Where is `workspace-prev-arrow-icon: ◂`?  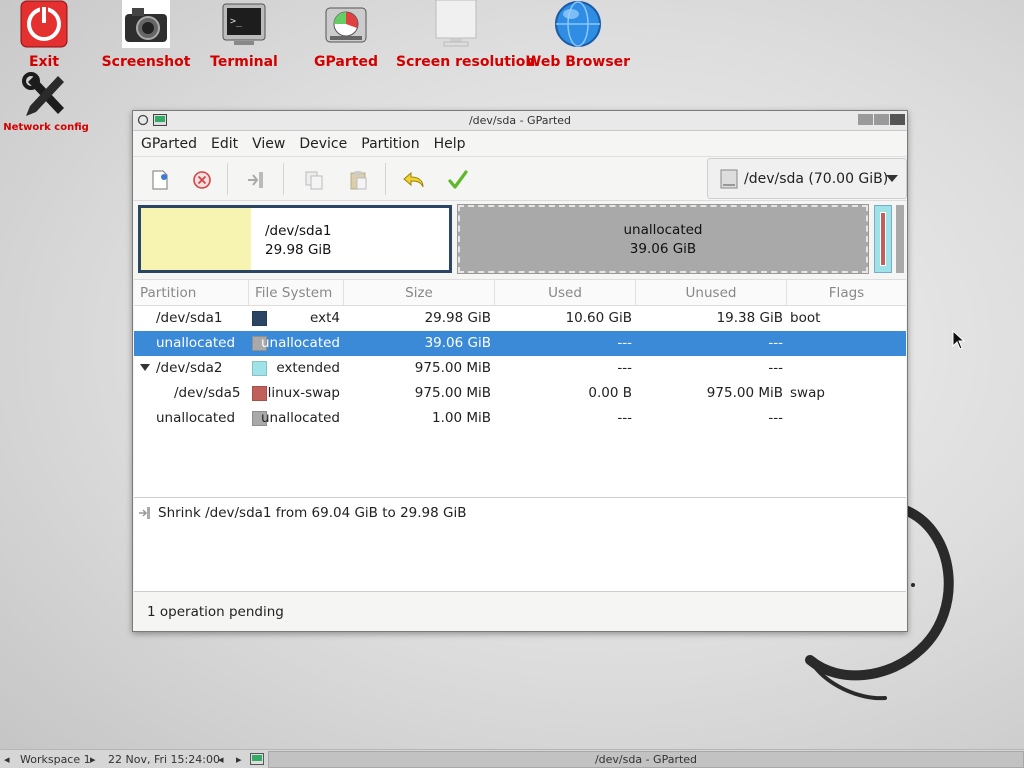
workspace-prev-arrow-icon: ◂ is located at coordinates (7, 759).